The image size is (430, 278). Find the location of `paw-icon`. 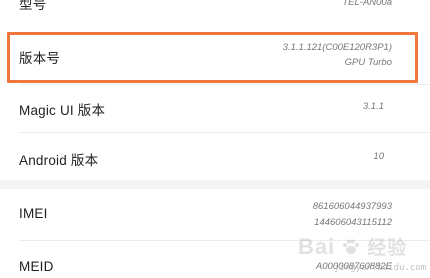

paw-icon is located at coordinates (351, 246).